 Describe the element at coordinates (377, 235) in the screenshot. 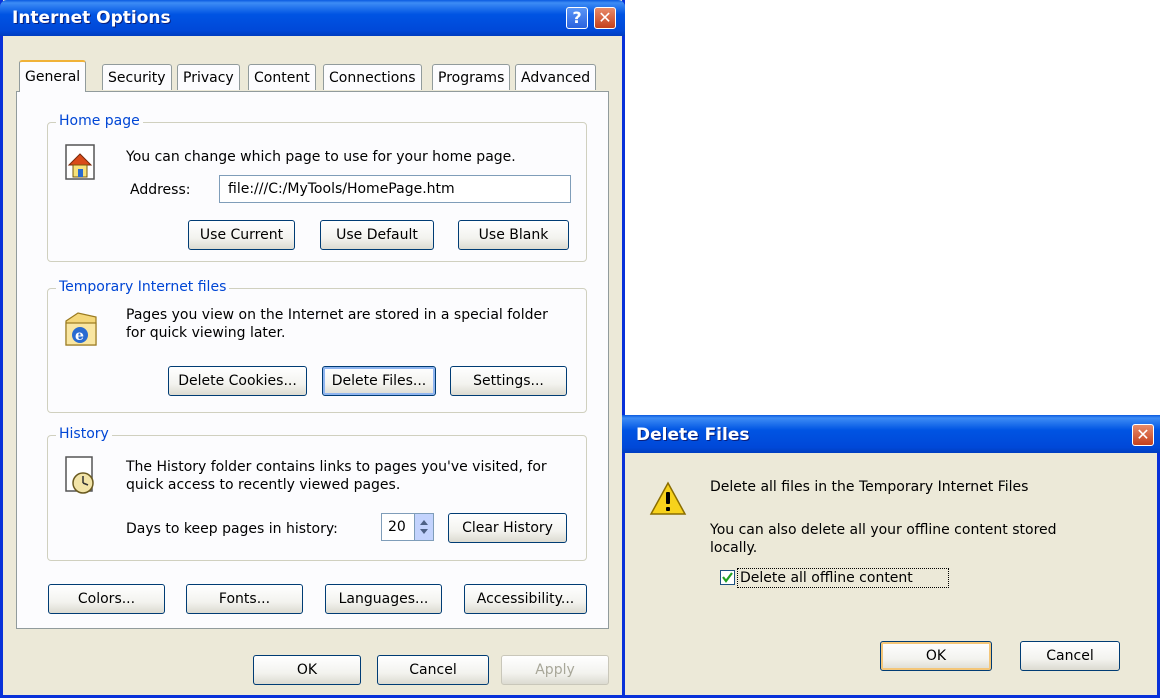

I see `use-default-button: Use Default` at that location.